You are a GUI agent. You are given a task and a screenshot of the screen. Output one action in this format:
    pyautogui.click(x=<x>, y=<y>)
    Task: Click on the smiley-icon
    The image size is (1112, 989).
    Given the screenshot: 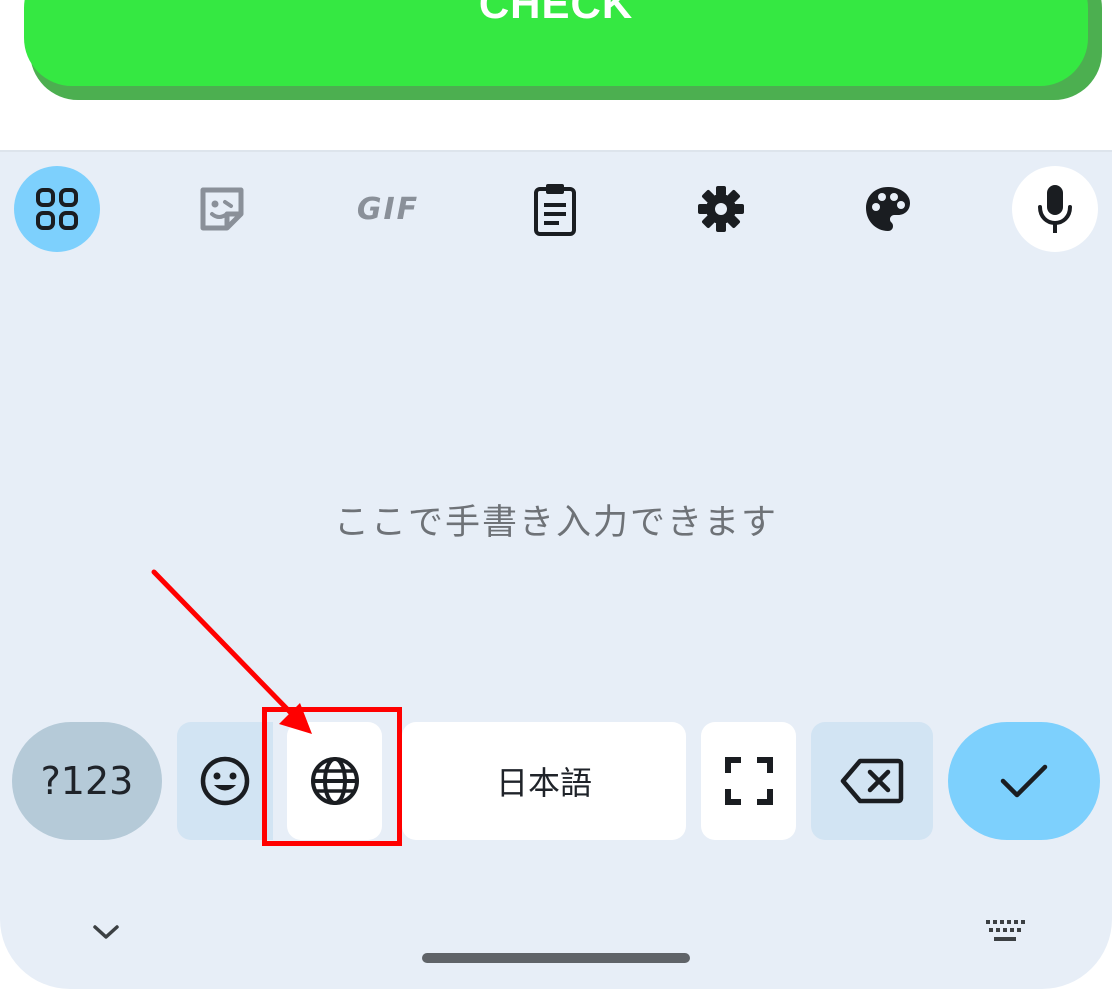 What is the action you would take?
    pyautogui.click(x=225, y=781)
    